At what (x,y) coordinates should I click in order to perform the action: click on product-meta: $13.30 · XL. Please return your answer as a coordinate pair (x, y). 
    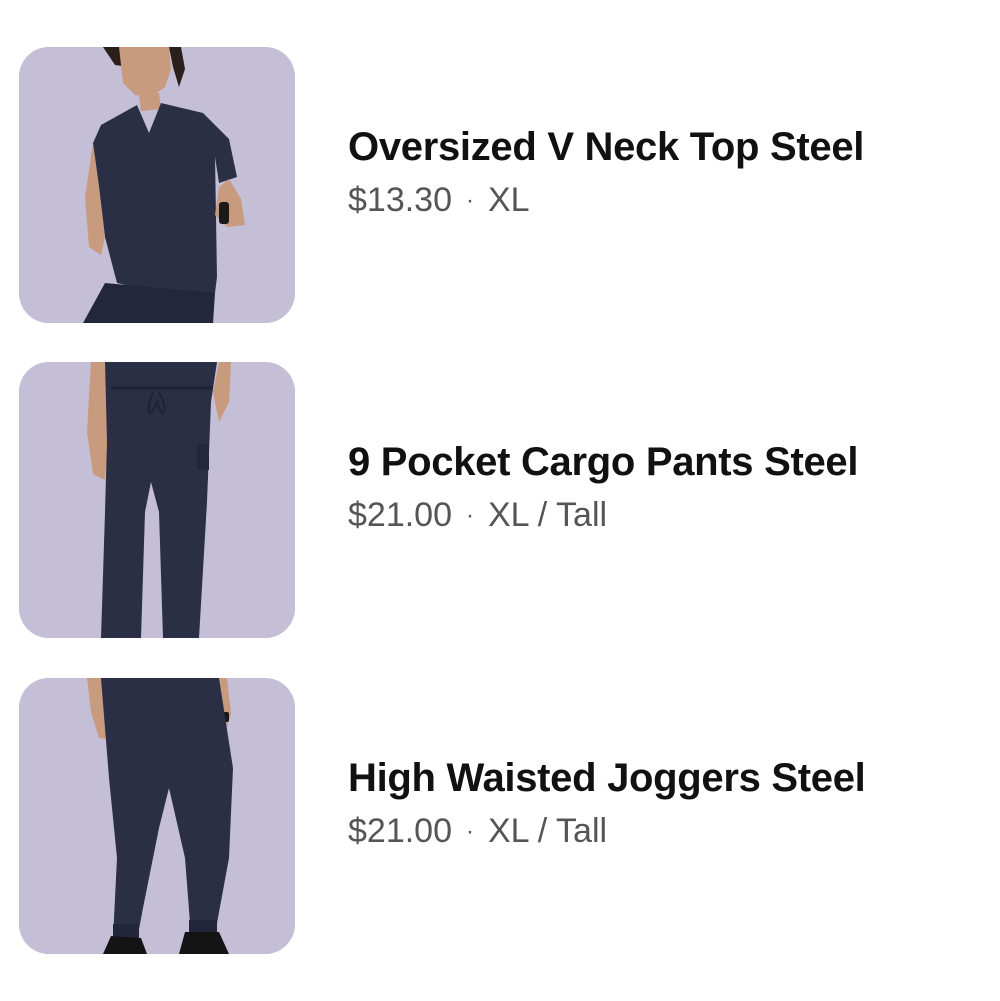
    Looking at the image, I should click on (668, 202).